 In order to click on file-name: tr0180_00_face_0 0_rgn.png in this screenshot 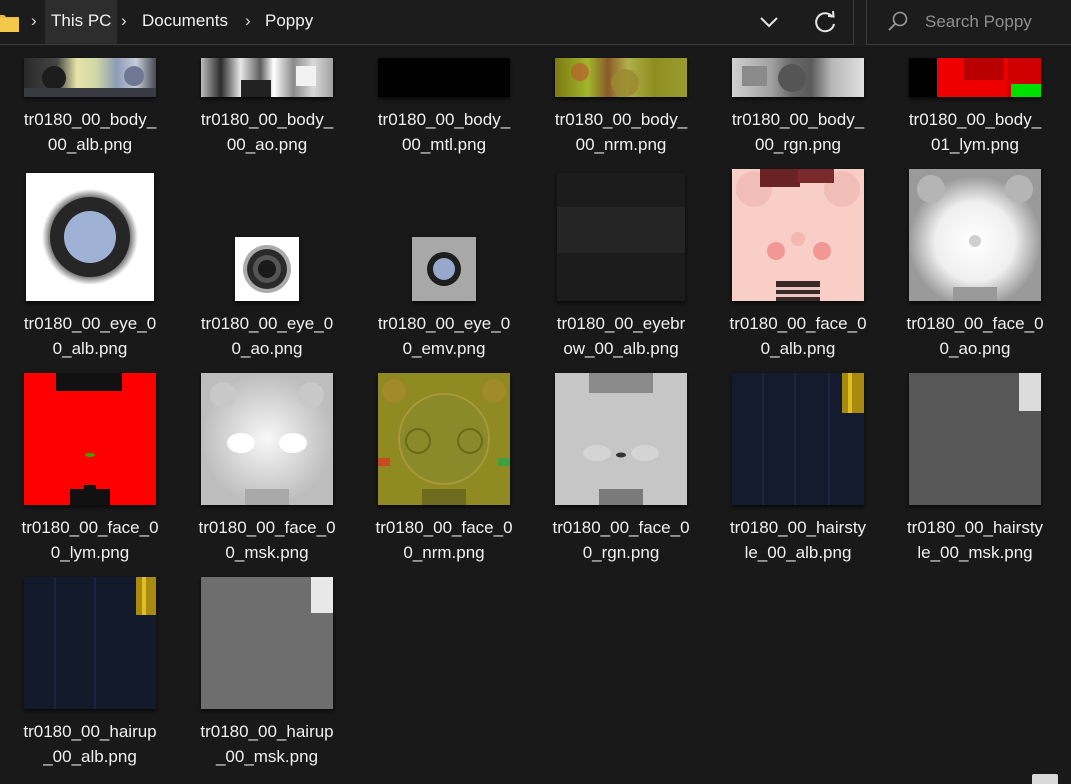, I will do `click(621, 540)`.